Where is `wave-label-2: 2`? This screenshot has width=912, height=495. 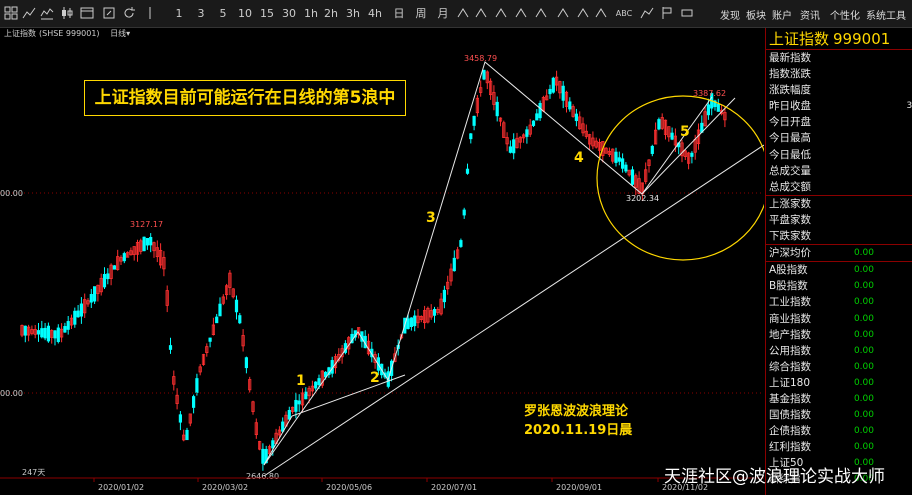
wave-label-2: 2 is located at coordinates (375, 378).